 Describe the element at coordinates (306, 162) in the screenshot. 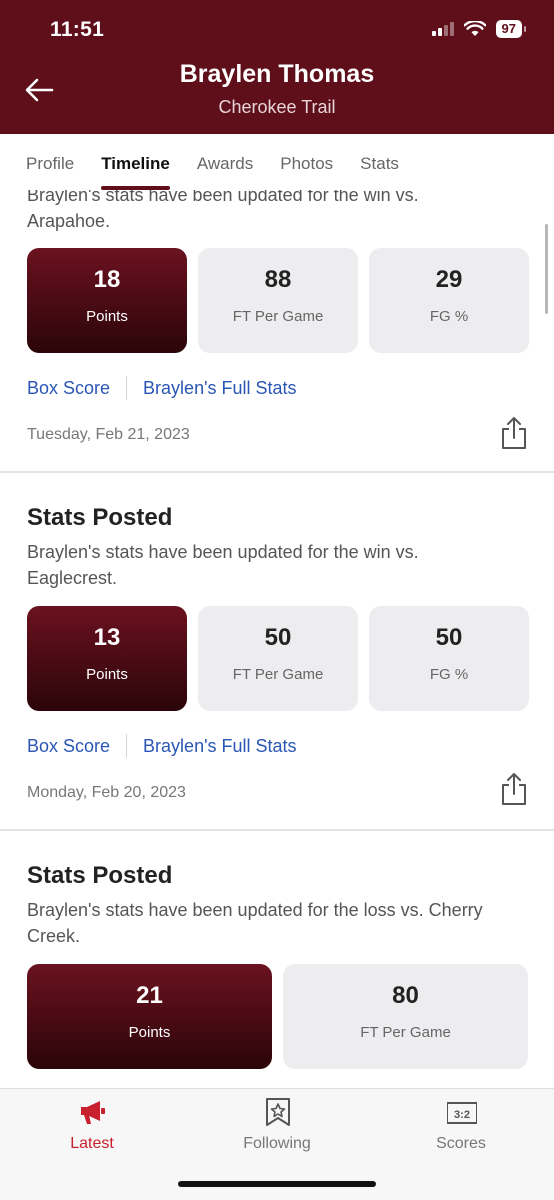

I see `tab-photos: Photos` at that location.